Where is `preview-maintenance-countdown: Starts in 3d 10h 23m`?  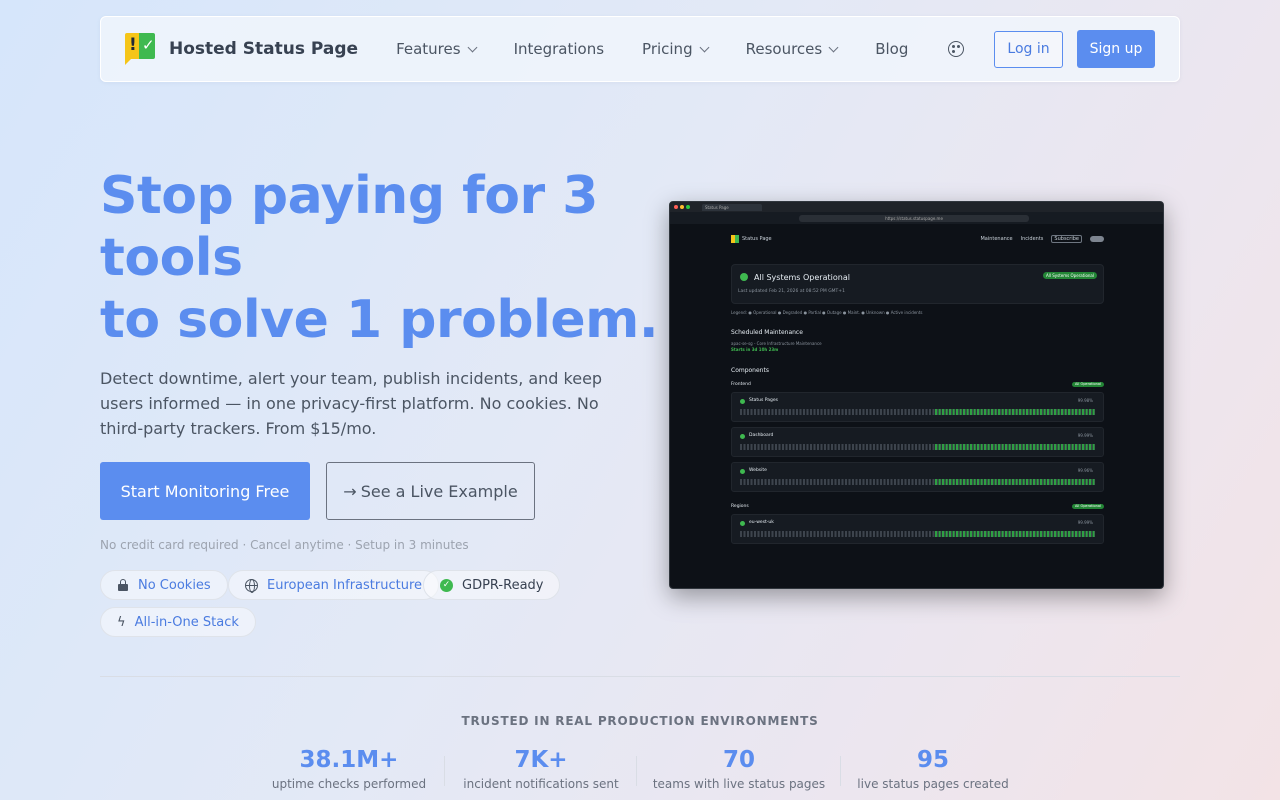
preview-maintenance-countdown: Starts in 3d 10h 23m is located at coordinates (755, 349).